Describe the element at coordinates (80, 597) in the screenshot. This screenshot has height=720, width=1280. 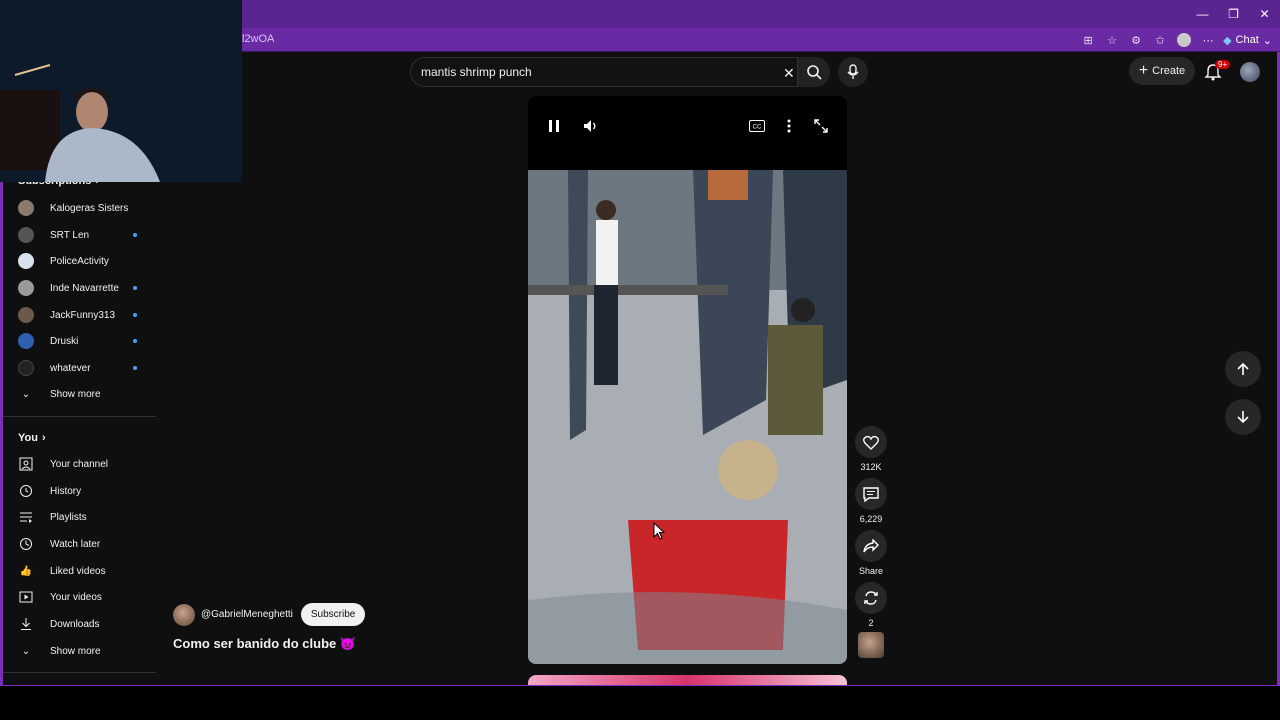
I see `sidebar-item-your-videos: Your videos` at that location.